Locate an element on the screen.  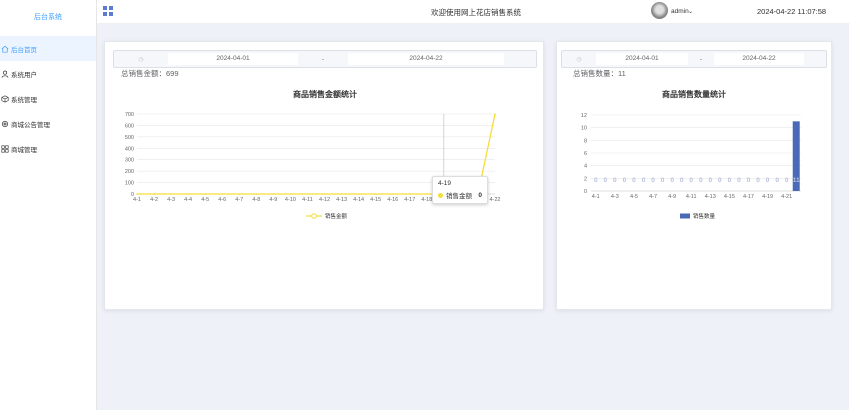
tooltip-series-name: 销售金额 is located at coordinates (459, 196).